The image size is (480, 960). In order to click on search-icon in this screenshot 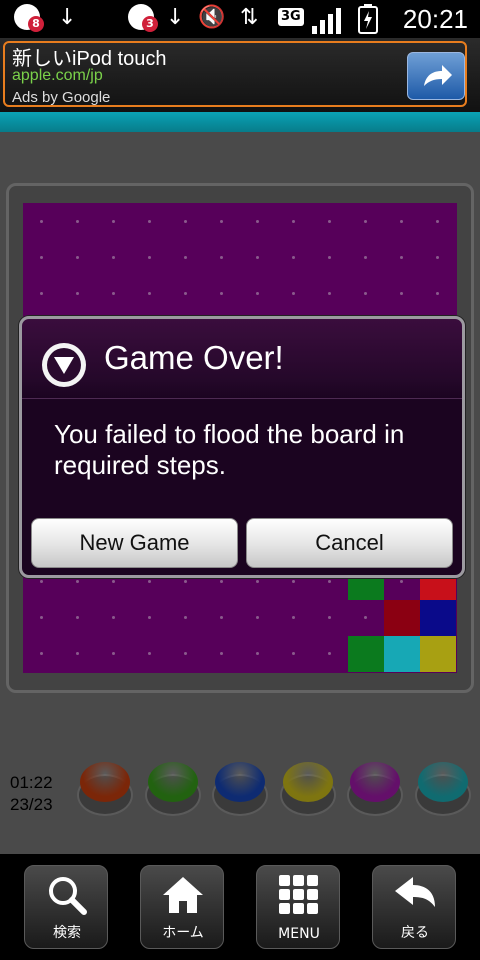, I will do `click(68, 896)`.